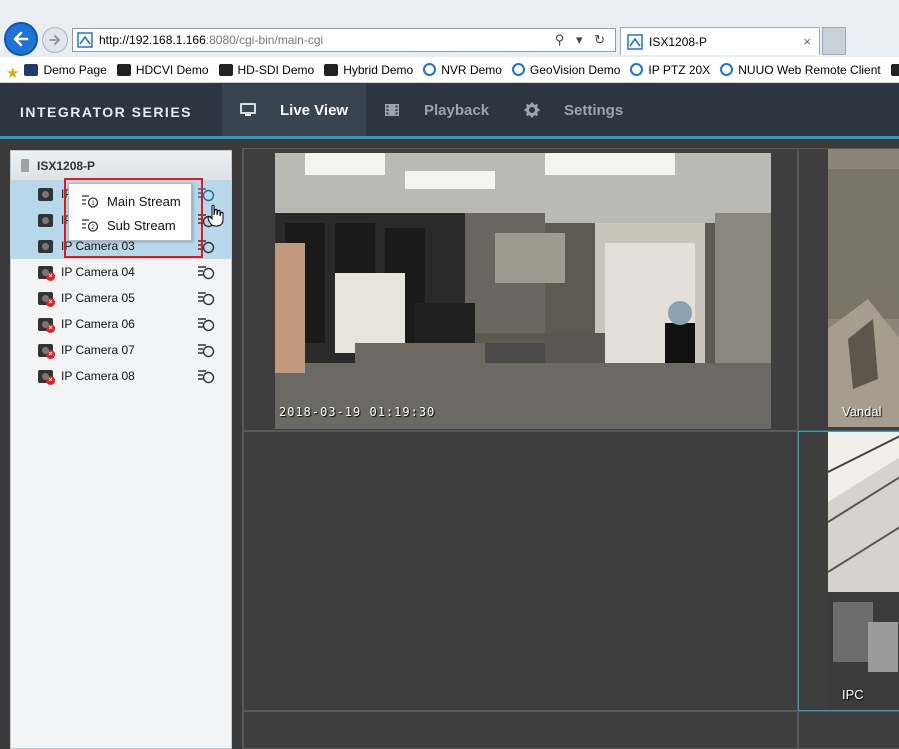 The image size is (899, 749). I want to click on url-host: http://192.168.1.166, so click(152, 40).